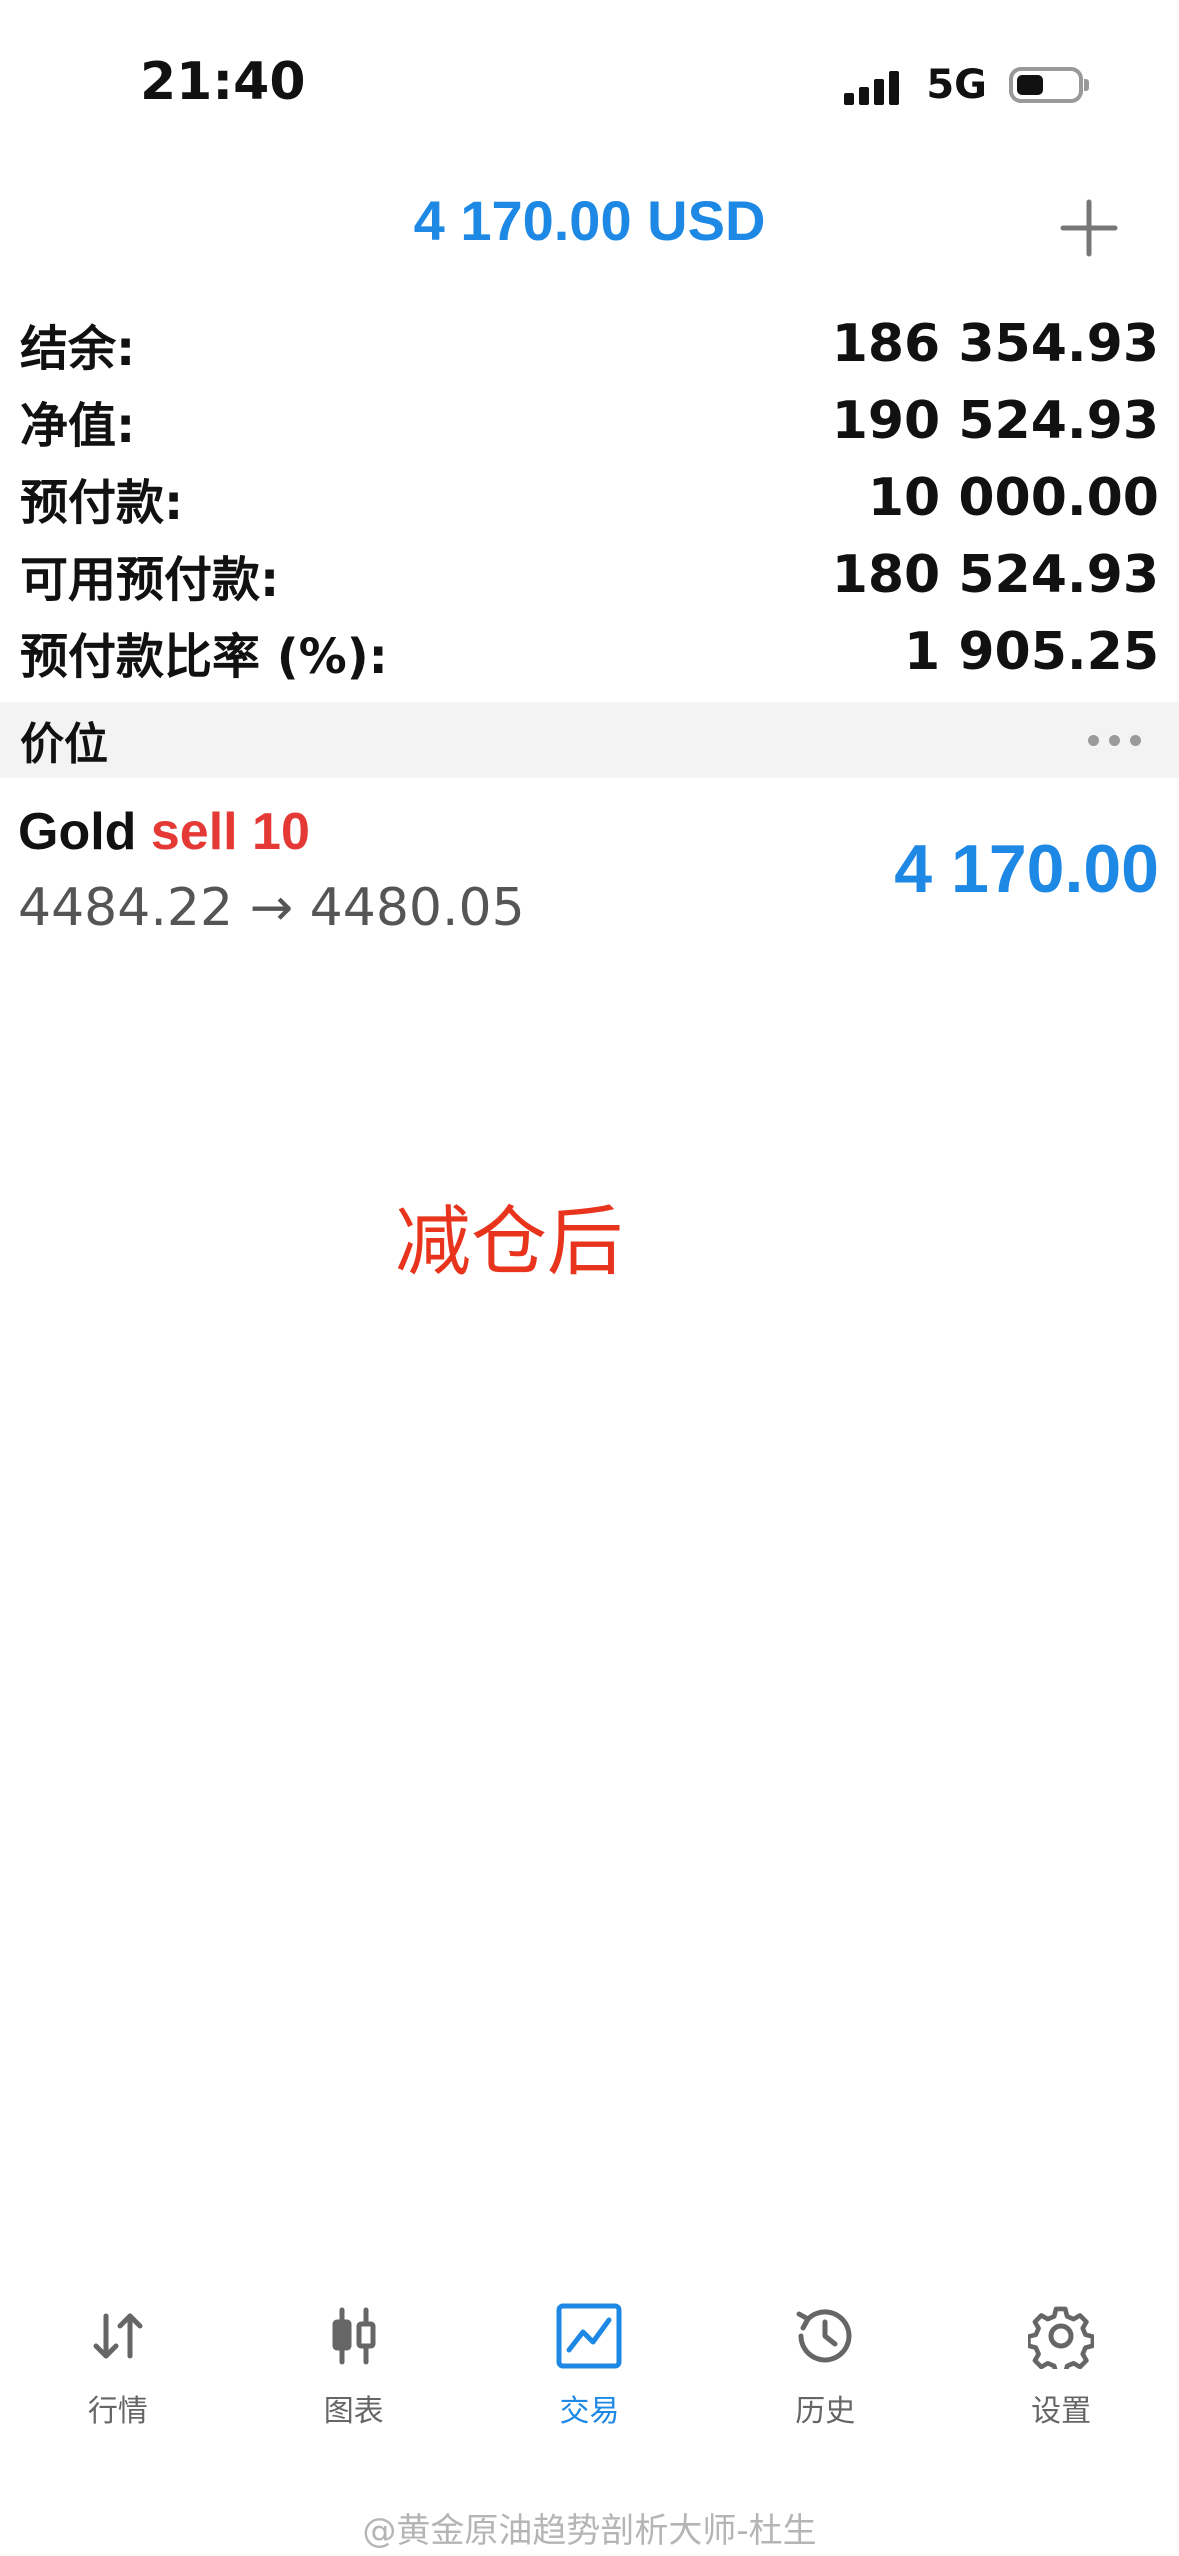 This screenshot has height=2556, width=1179. What do you see at coordinates (956, 85) in the screenshot?
I see `network-type: 5G` at bounding box center [956, 85].